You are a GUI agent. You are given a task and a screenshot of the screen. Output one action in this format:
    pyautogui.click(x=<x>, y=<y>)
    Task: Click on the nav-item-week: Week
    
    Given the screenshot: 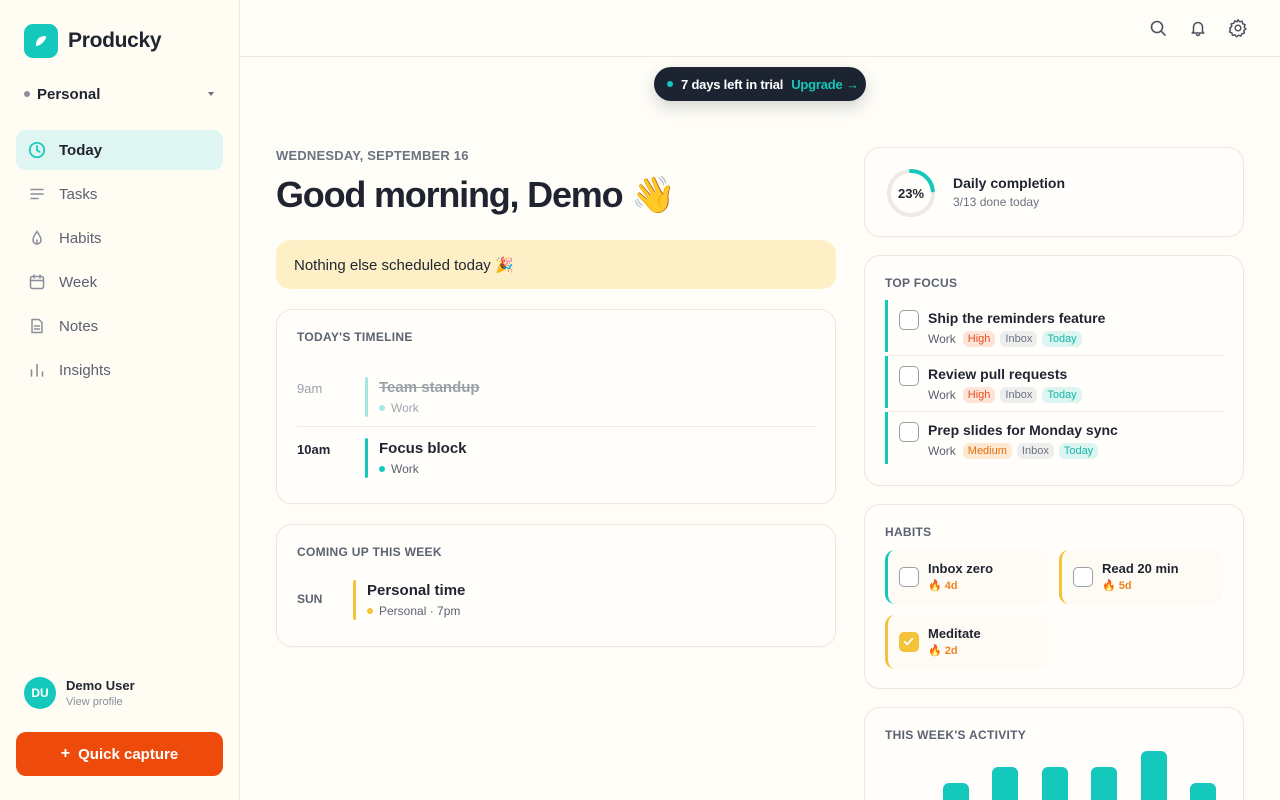 What is the action you would take?
    pyautogui.click(x=119, y=282)
    